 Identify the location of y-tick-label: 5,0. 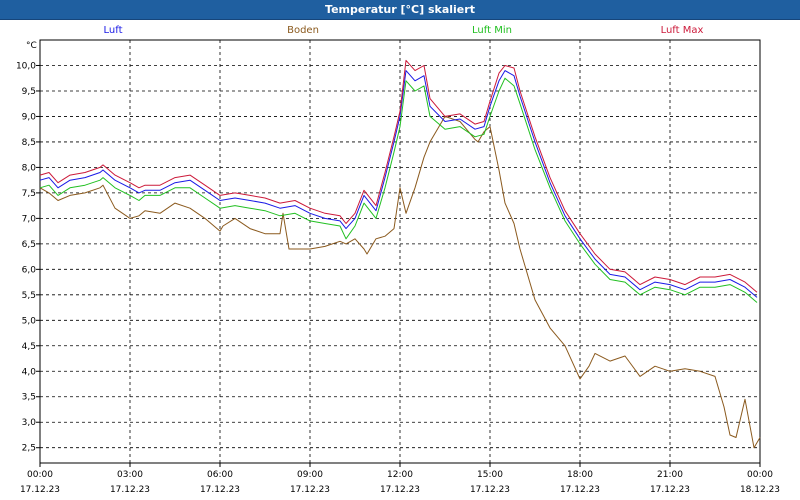
(29, 321).